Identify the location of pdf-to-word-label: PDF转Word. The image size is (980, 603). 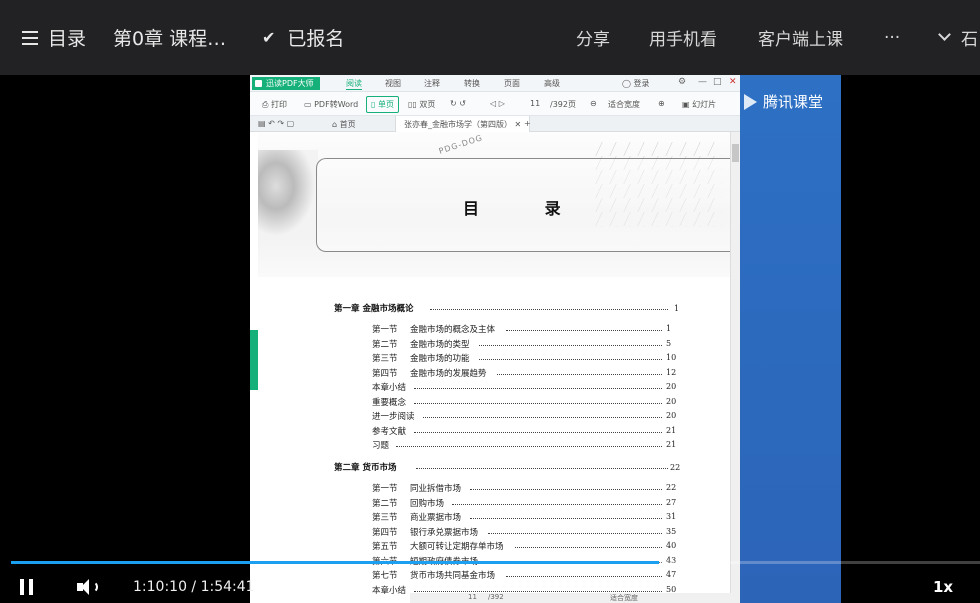
(336, 104).